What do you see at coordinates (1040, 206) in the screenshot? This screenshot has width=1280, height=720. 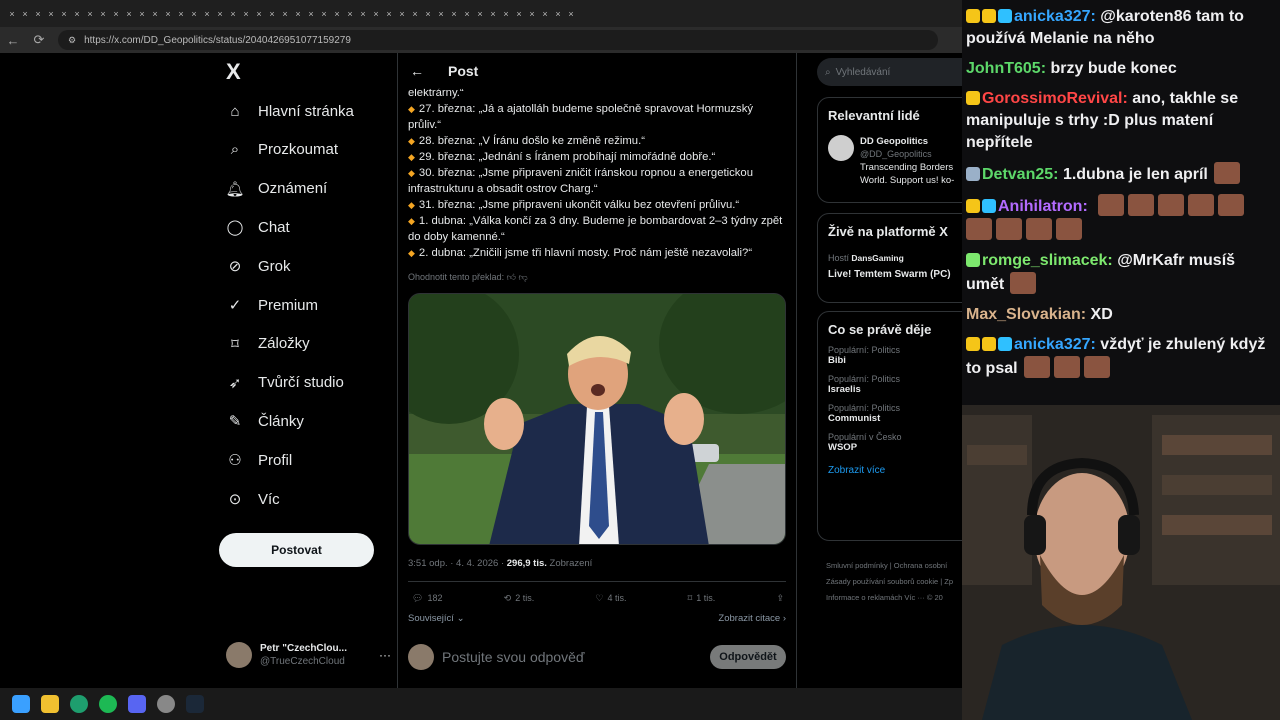 I see `chat-username: Anihilatron` at bounding box center [1040, 206].